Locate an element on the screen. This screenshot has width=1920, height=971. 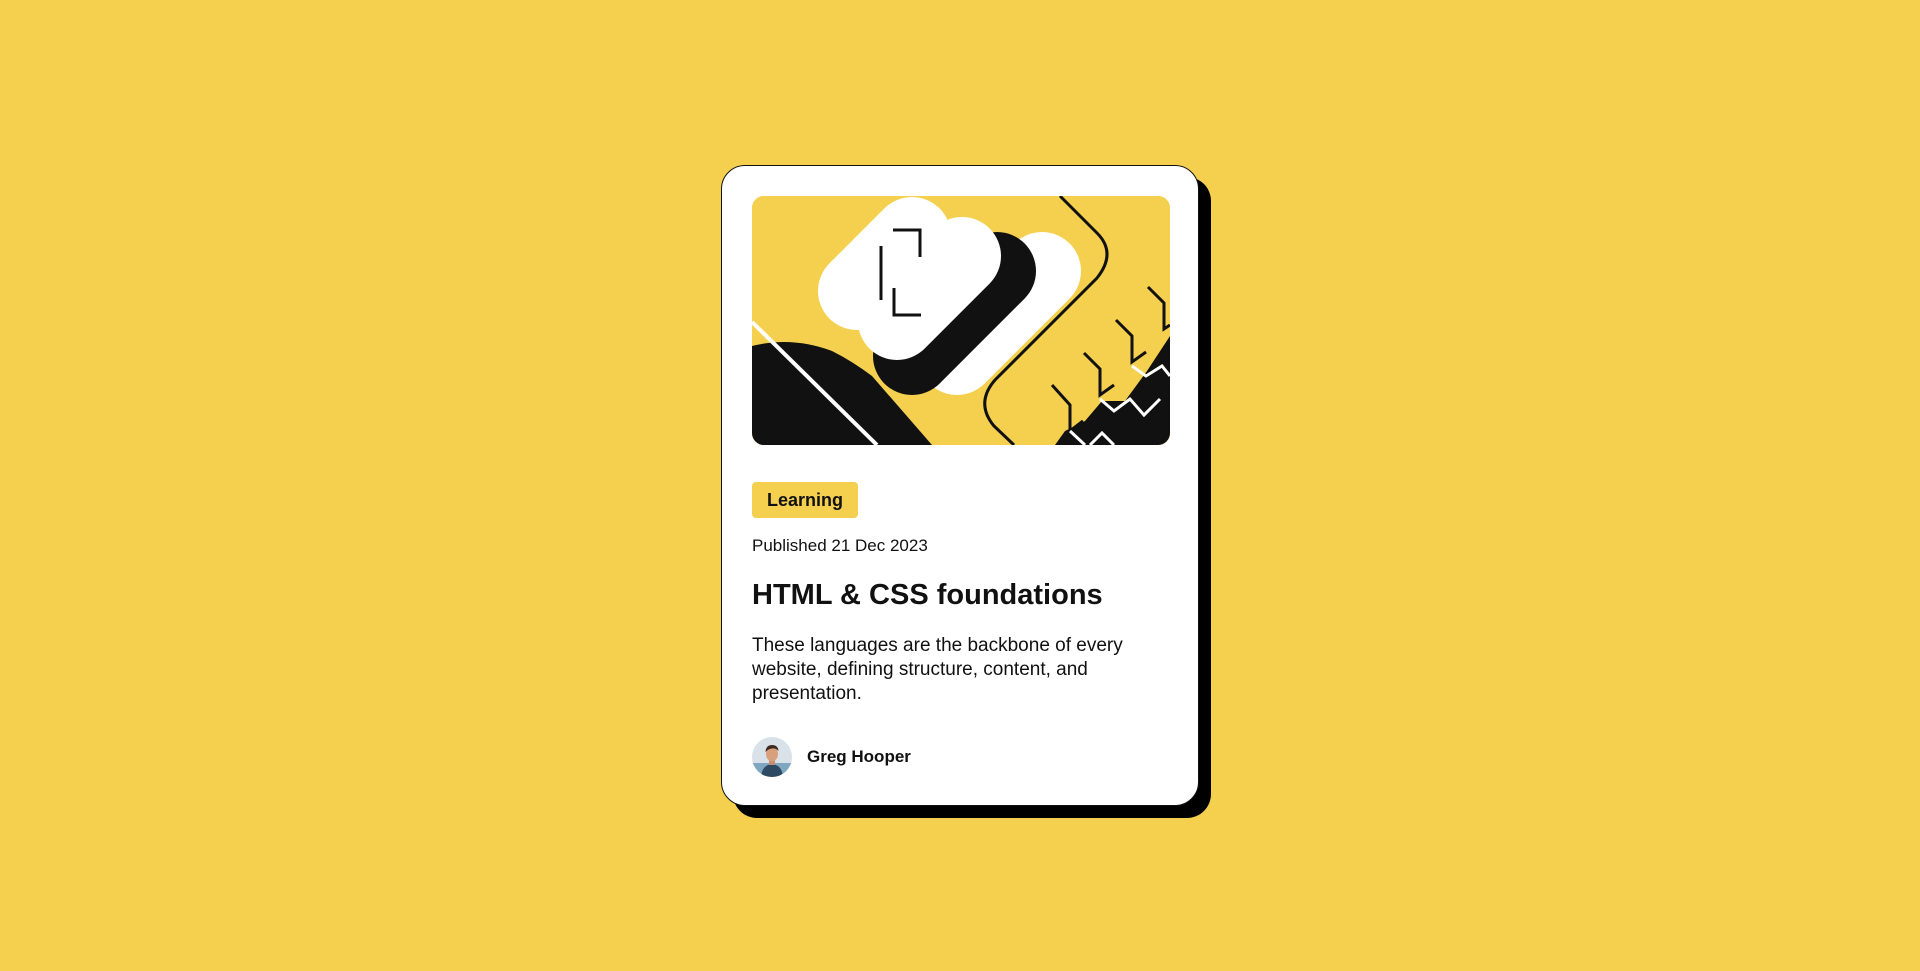
author: Greg Hooper is located at coordinates (831, 756).